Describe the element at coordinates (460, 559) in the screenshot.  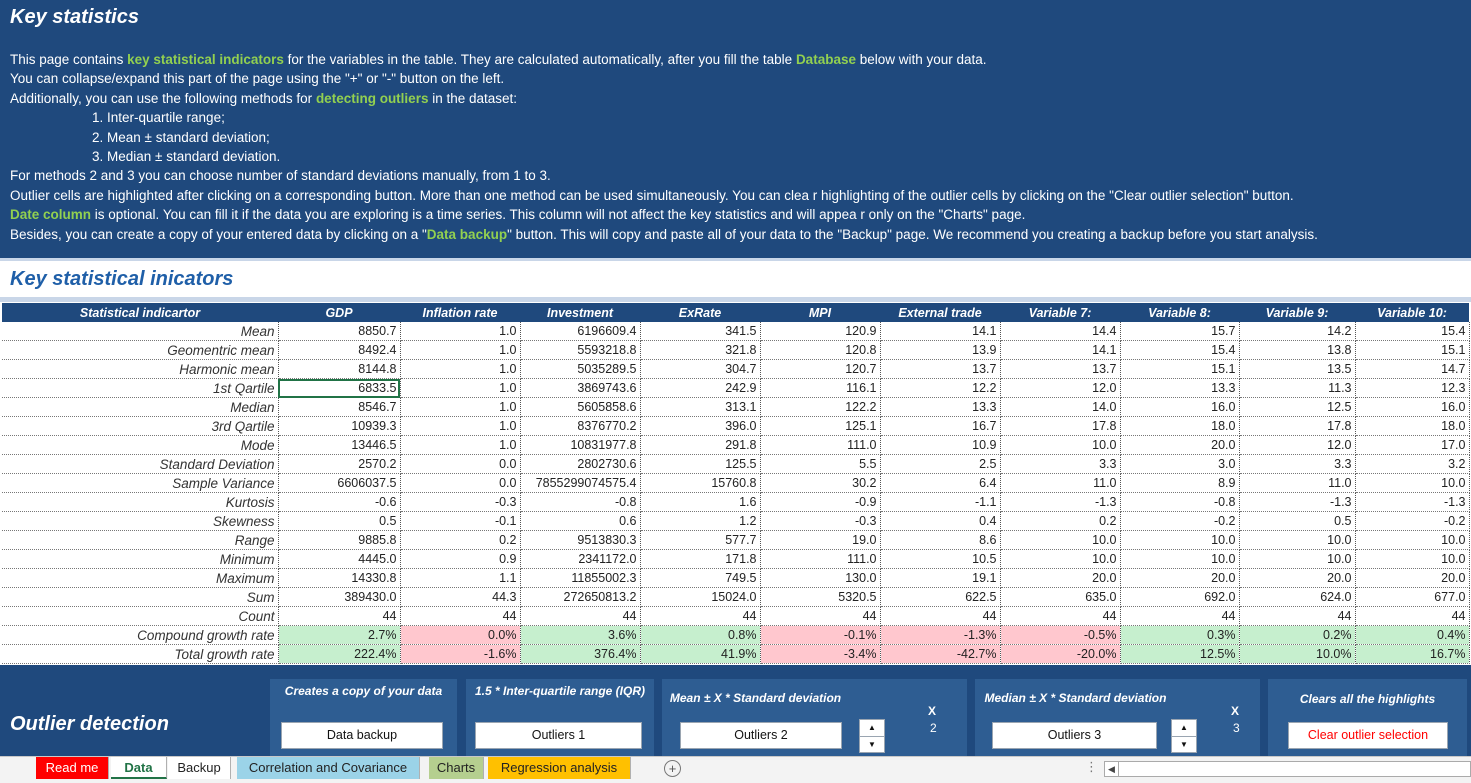
I see `data-cell: 0.9` at that location.